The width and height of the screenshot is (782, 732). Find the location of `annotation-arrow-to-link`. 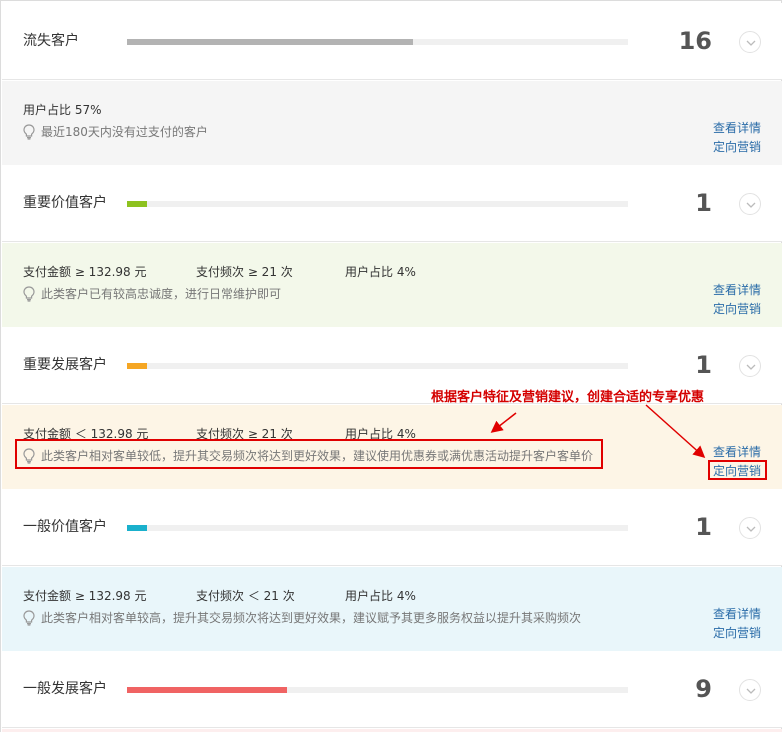

annotation-arrow-to-link is located at coordinates (675, 431).